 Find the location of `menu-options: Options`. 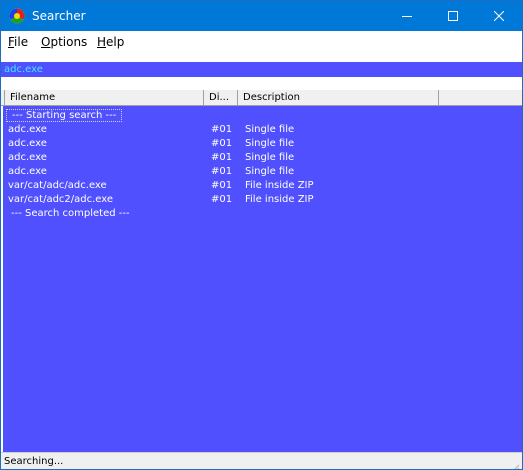

menu-options: Options is located at coordinates (64, 42).